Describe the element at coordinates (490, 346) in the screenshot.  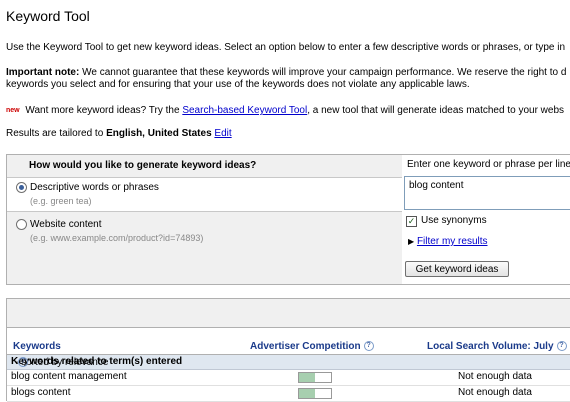
I see `volume-header-label: Local Search Volume: July` at that location.